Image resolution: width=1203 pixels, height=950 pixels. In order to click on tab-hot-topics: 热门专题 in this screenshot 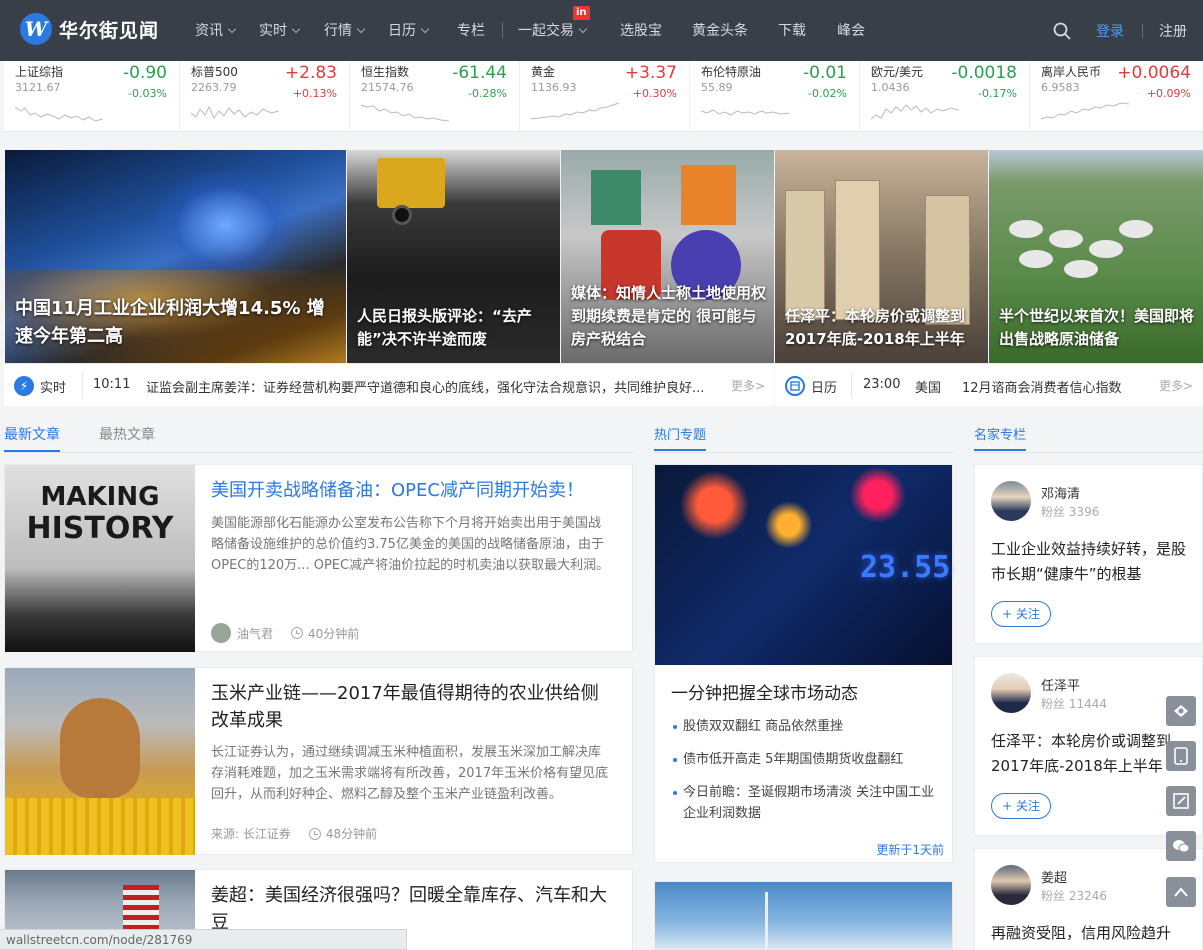, I will do `click(680, 437)`.